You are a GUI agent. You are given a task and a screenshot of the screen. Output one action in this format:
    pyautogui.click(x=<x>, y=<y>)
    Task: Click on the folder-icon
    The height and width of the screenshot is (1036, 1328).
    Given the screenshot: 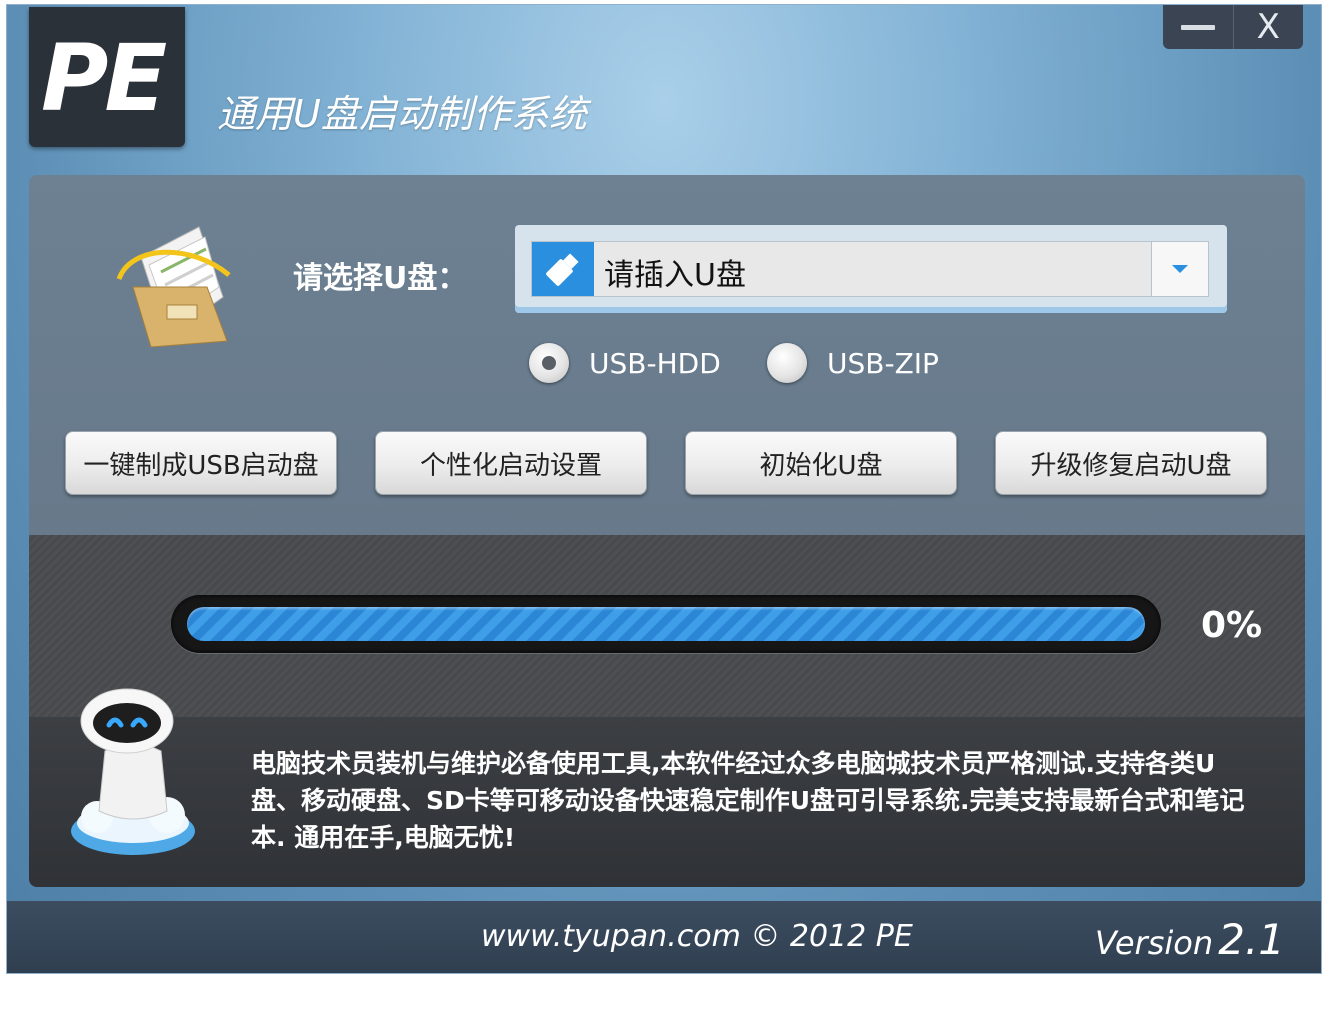 What is the action you would take?
    pyautogui.click(x=173, y=286)
    